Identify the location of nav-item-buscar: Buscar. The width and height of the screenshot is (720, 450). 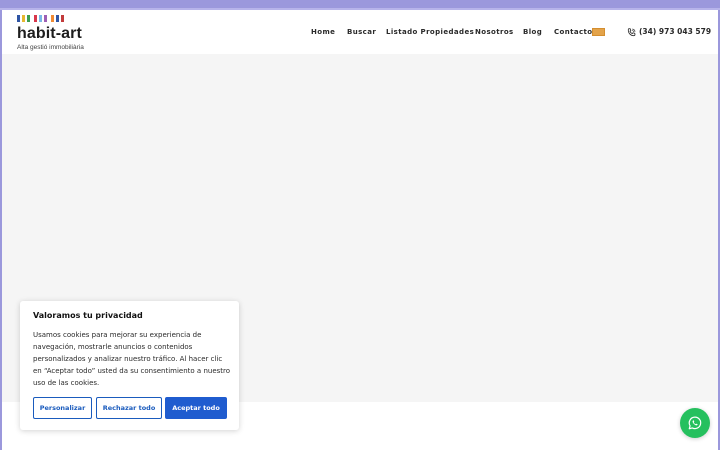
(361, 32).